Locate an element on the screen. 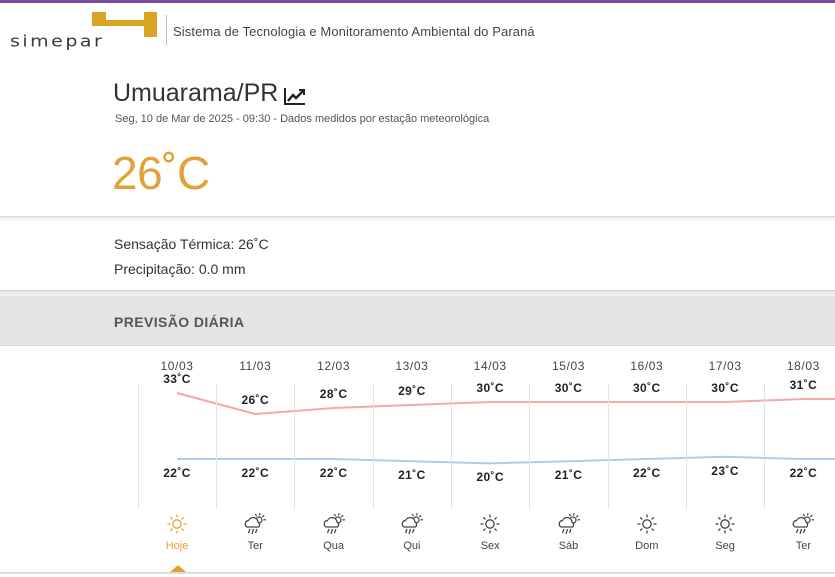  max-temperature-label: 26˚C is located at coordinates (255, 400).